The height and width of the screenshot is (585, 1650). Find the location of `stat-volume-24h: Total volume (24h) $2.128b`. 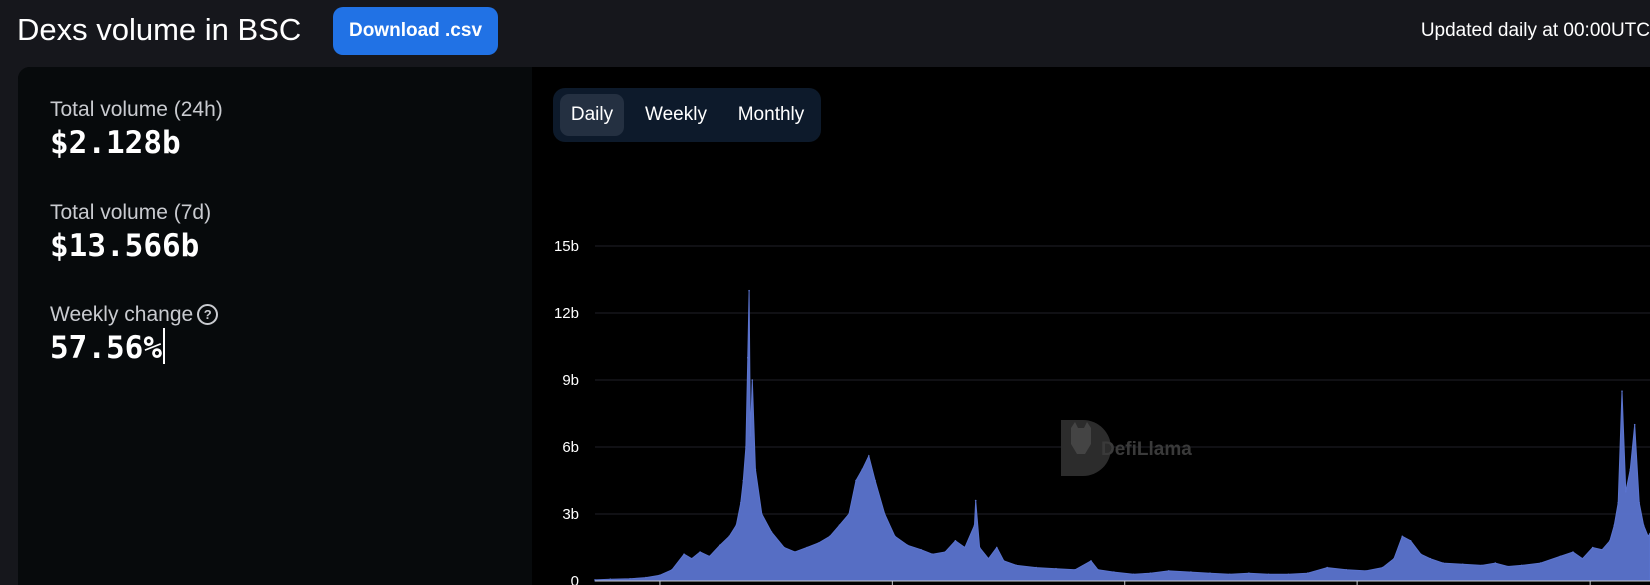

stat-volume-24h: Total volume (24h) $2.128b is located at coordinates (136, 130).